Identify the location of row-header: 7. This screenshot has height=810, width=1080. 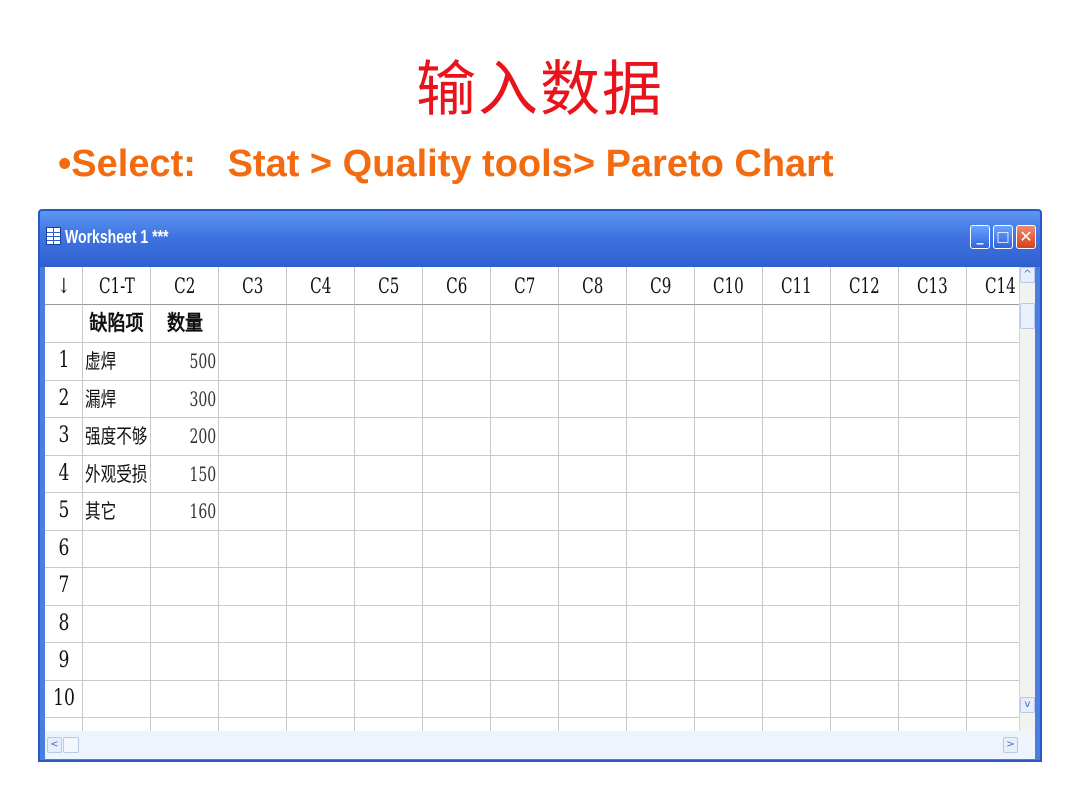
(64, 587).